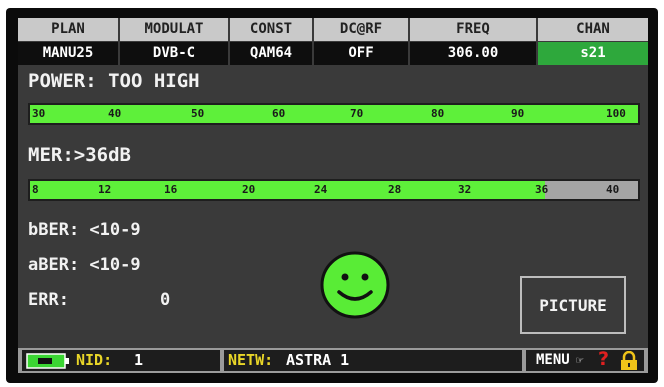 Image resolution: width=664 pixels, height=387 pixels. What do you see at coordinates (474, 29) in the screenshot?
I see `header-label-frequency: FREQ` at bounding box center [474, 29].